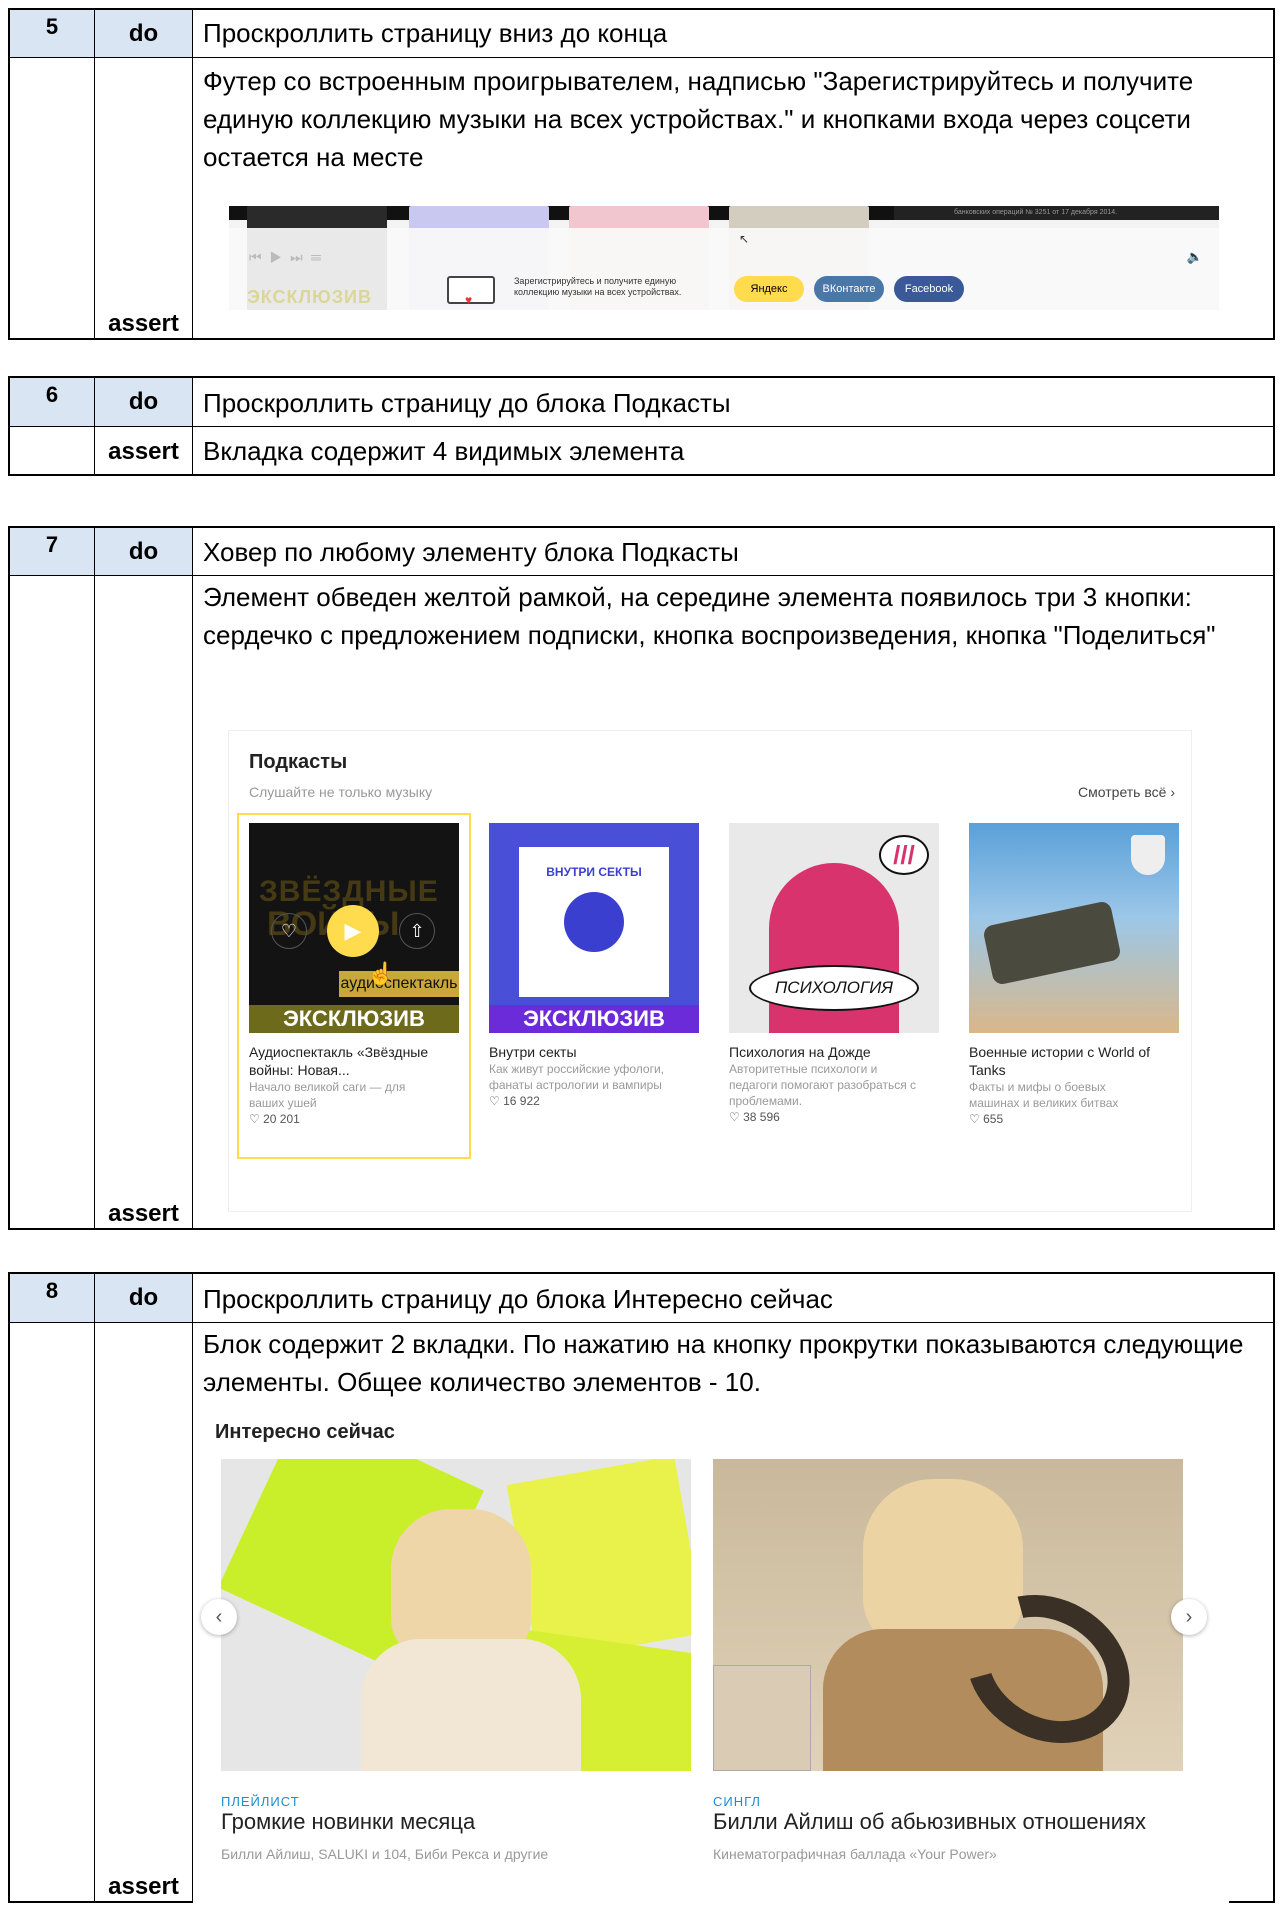 Image resolution: width=1281 pixels, height=1905 pixels. I want to click on step-number: 6, so click(52, 402).